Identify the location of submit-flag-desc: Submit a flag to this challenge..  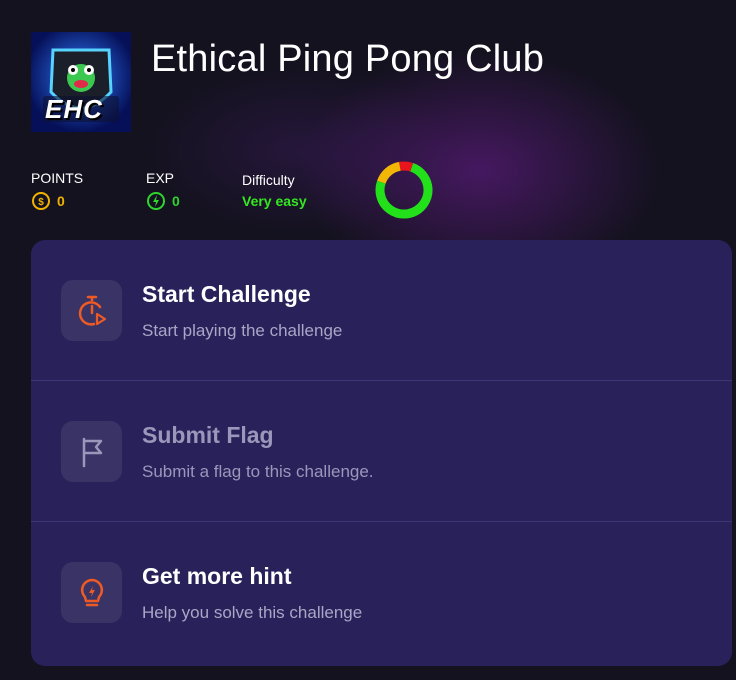
(258, 471).